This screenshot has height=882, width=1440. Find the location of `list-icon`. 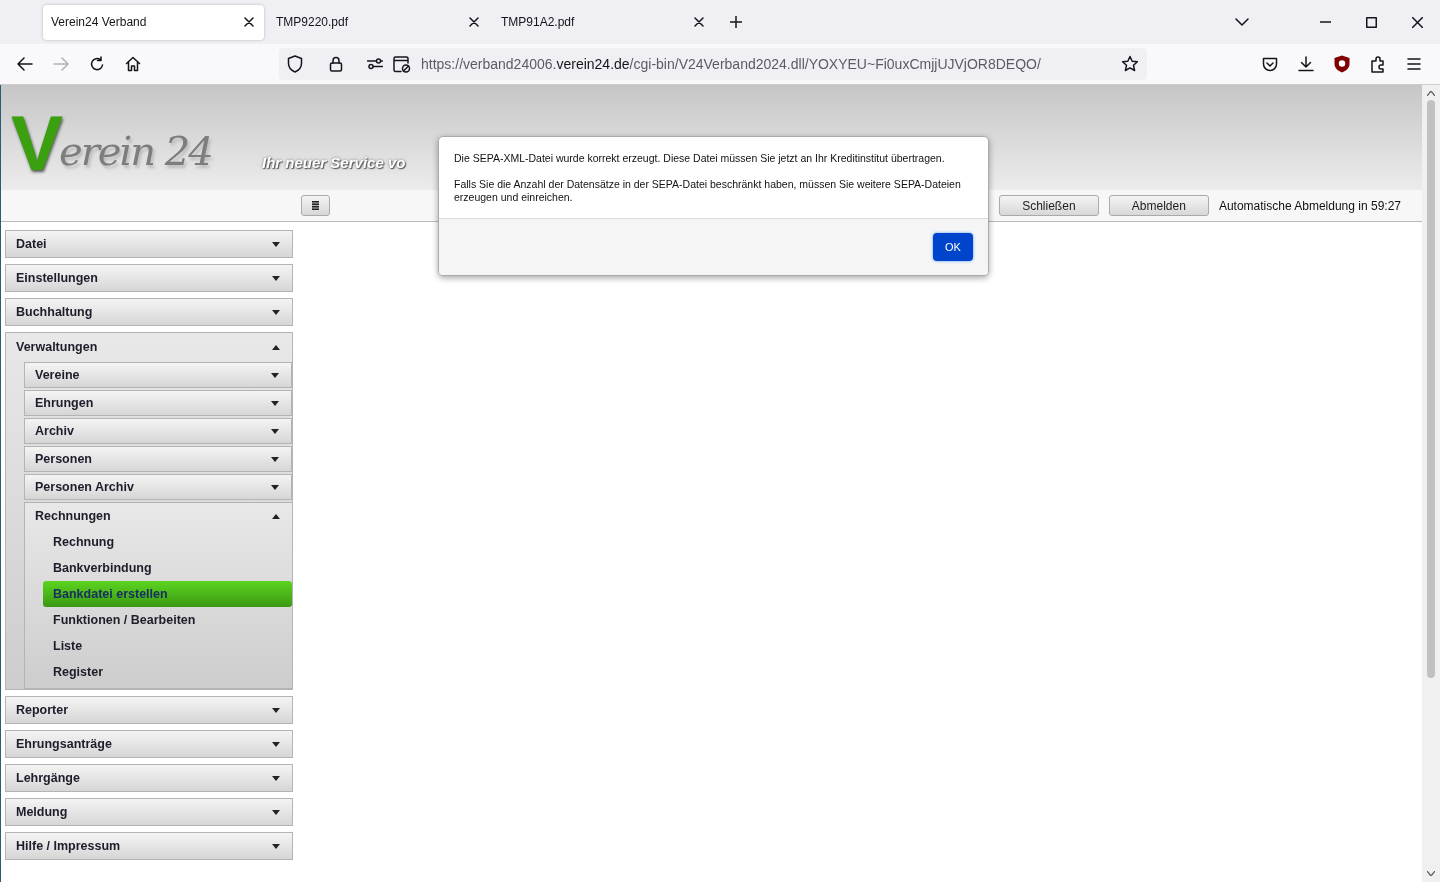

list-icon is located at coordinates (315, 205).